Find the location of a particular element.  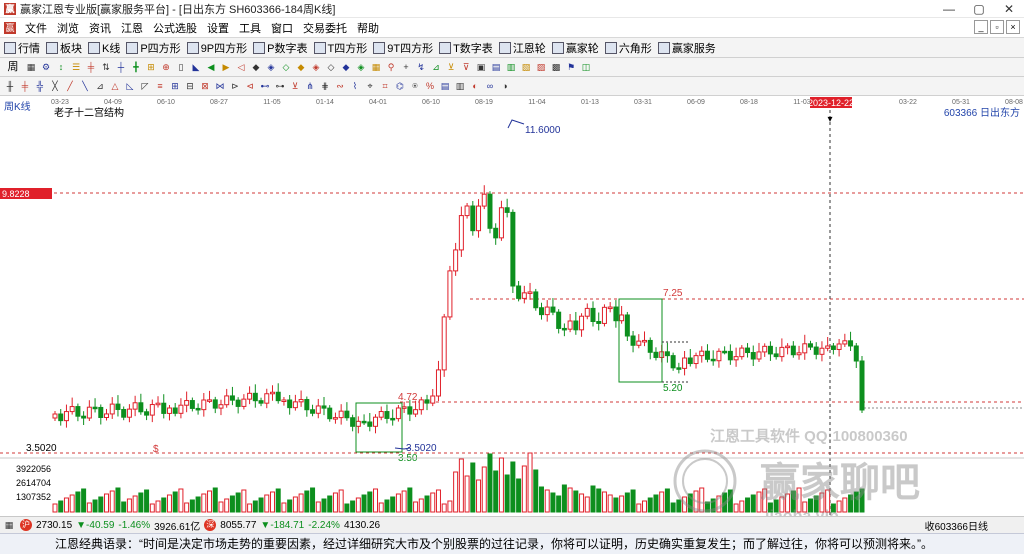

drawing-tool-icon: ⊞ is located at coordinates (151, 67).